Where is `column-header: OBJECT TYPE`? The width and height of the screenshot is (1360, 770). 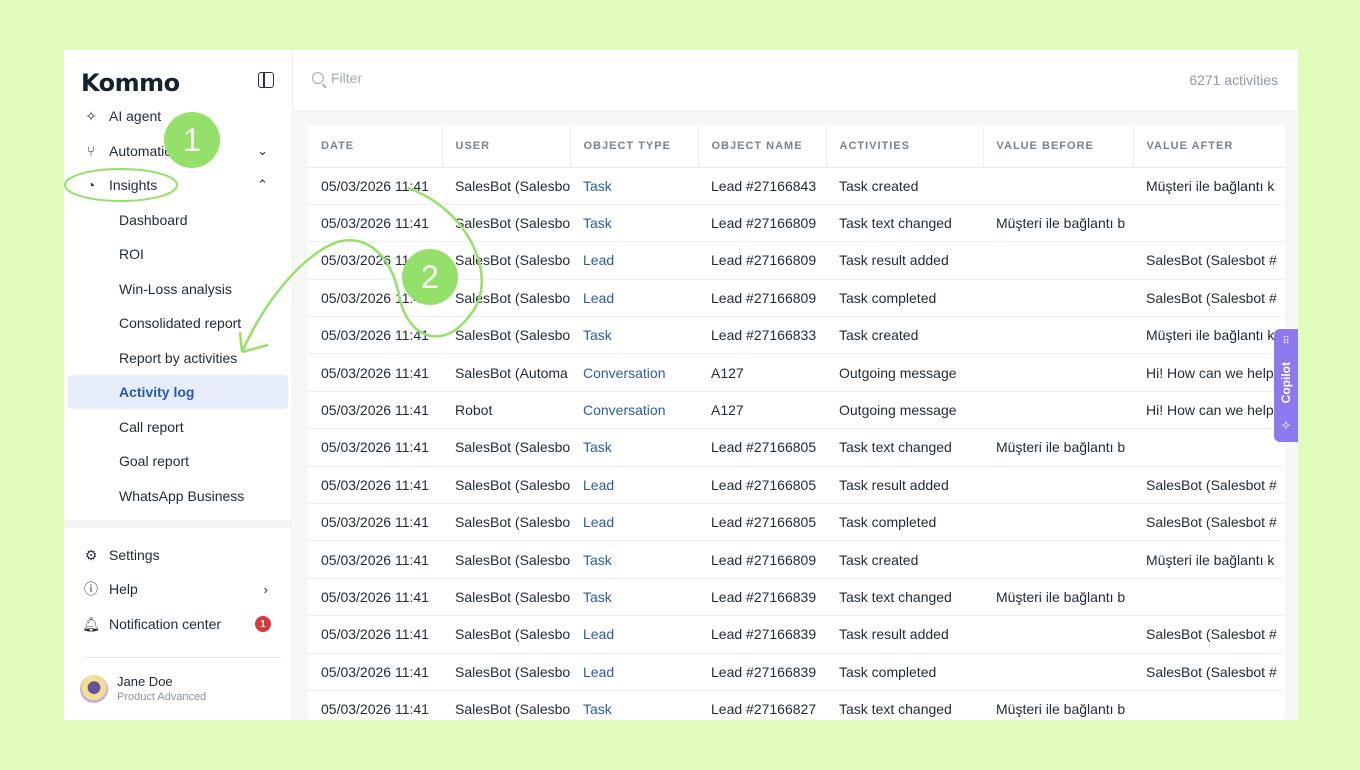 column-header: OBJECT TYPE is located at coordinates (634, 146).